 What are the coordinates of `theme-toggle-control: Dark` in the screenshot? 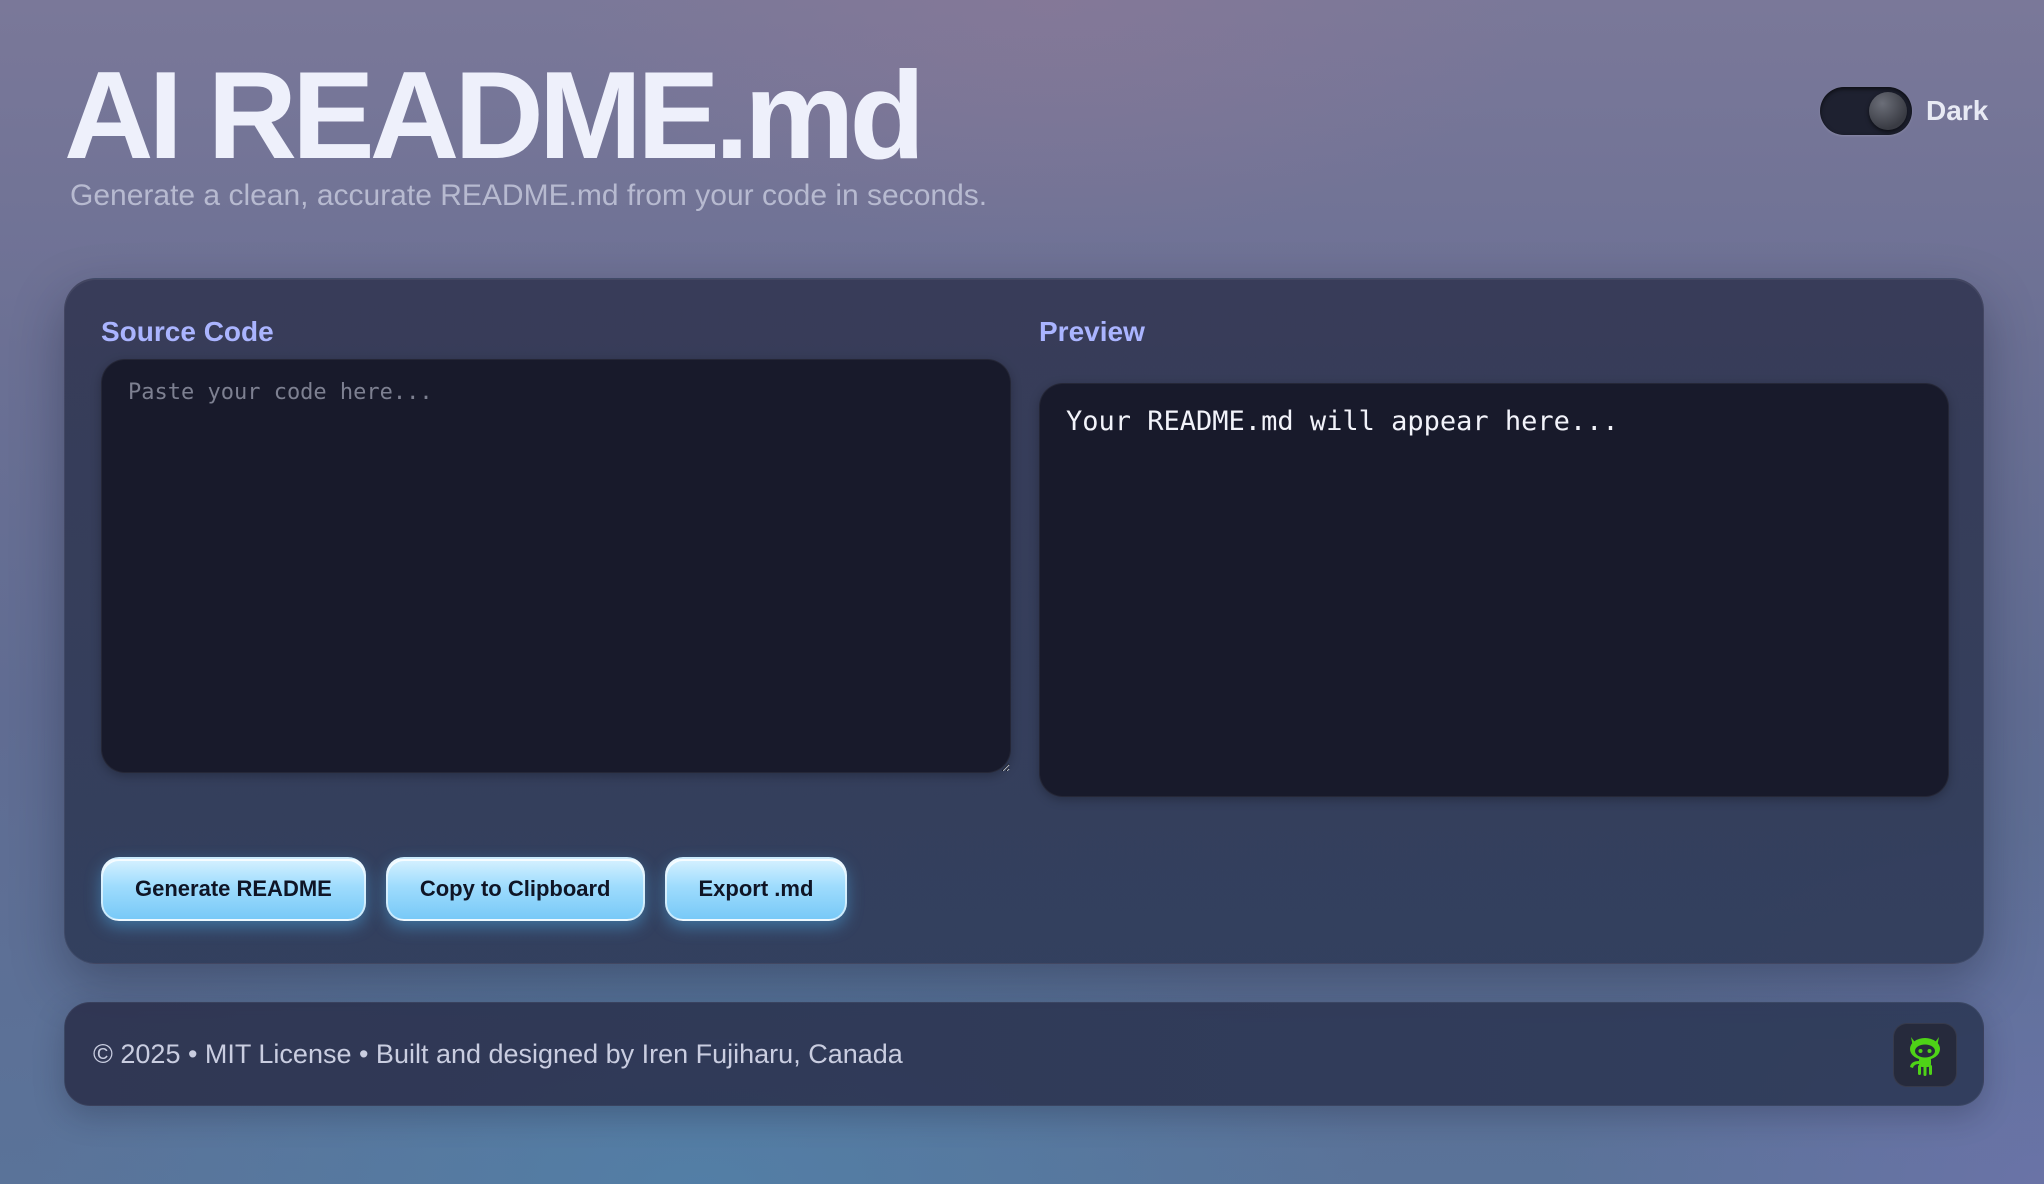 It's located at (1904, 111).